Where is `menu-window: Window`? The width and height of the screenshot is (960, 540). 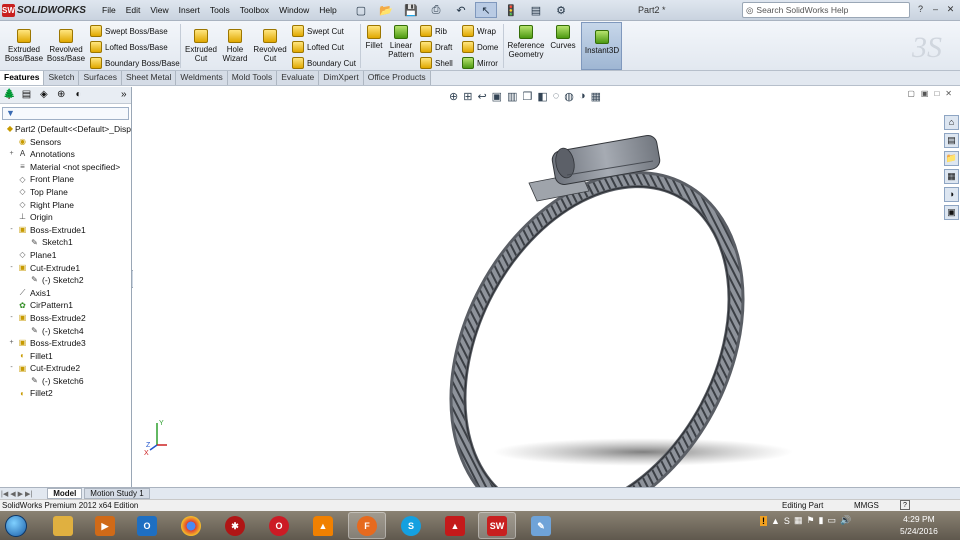 menu-window: Window is located at coordinates (294, 10).